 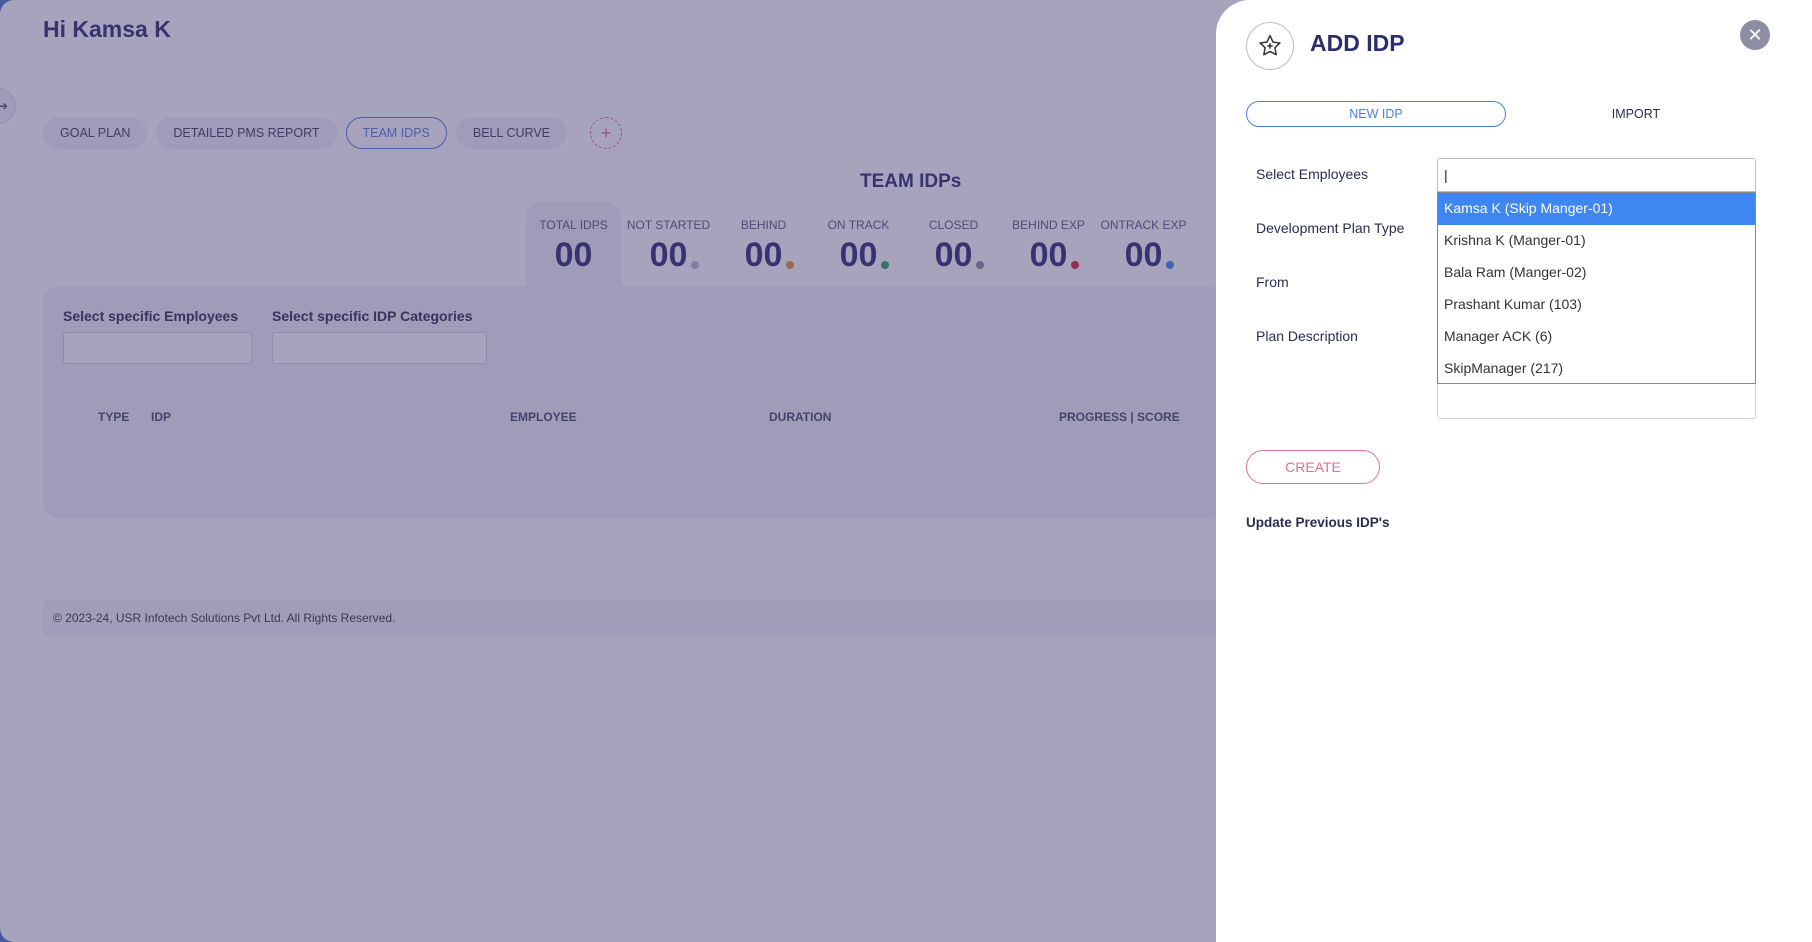 What do you see at coordinates (1307, 336) in the screenshot?
I see `plan-description-label: Plan Description` at bounding box center [1307, 336].